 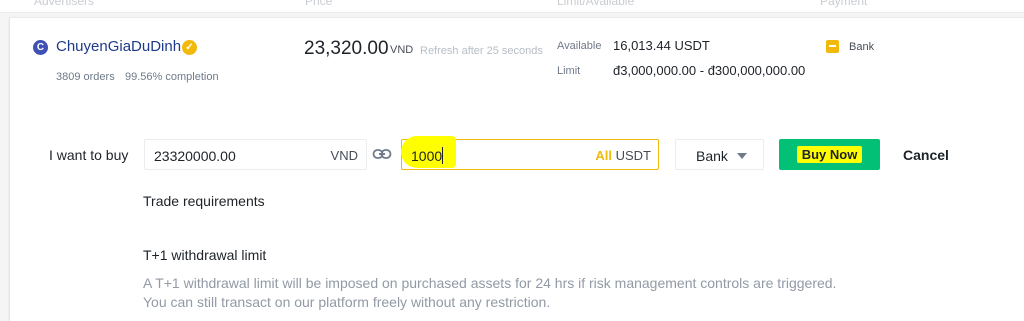 I want to click on header-advertisers: Advertisers, so click(x=64, y=4).